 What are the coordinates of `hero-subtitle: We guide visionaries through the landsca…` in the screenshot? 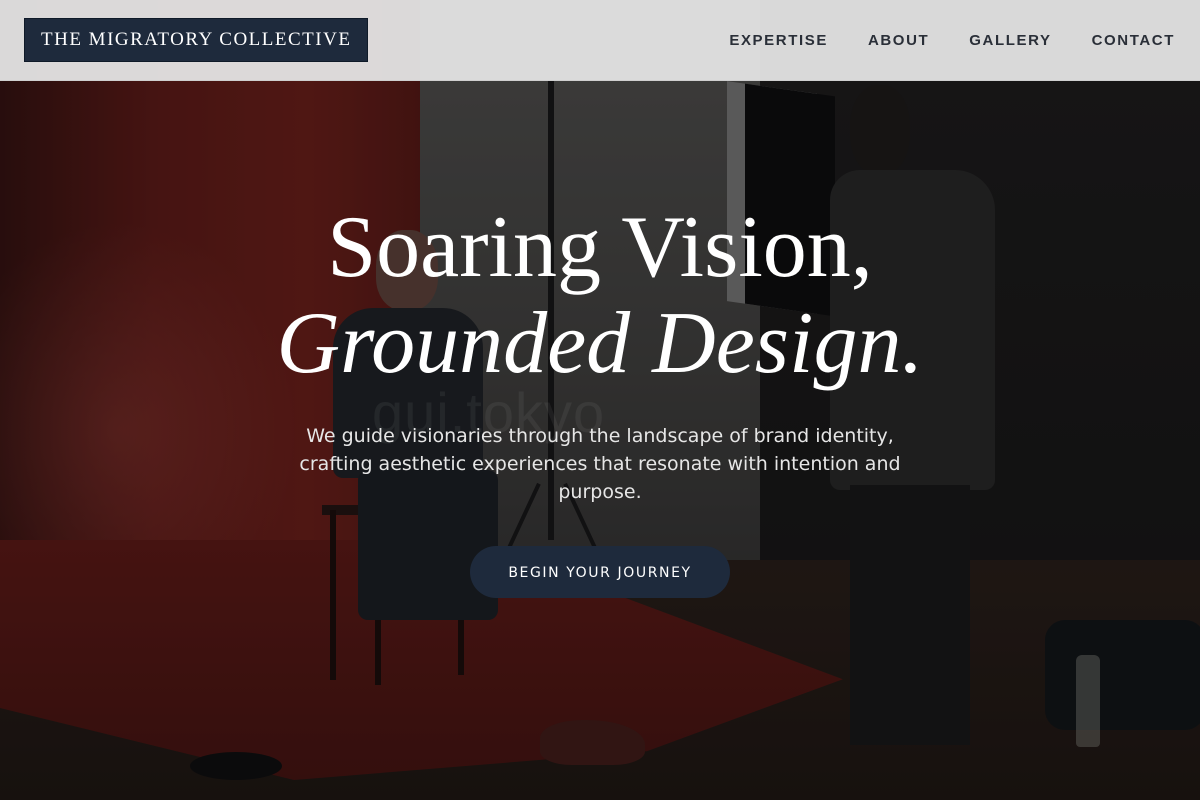 It's located at (600, 464).